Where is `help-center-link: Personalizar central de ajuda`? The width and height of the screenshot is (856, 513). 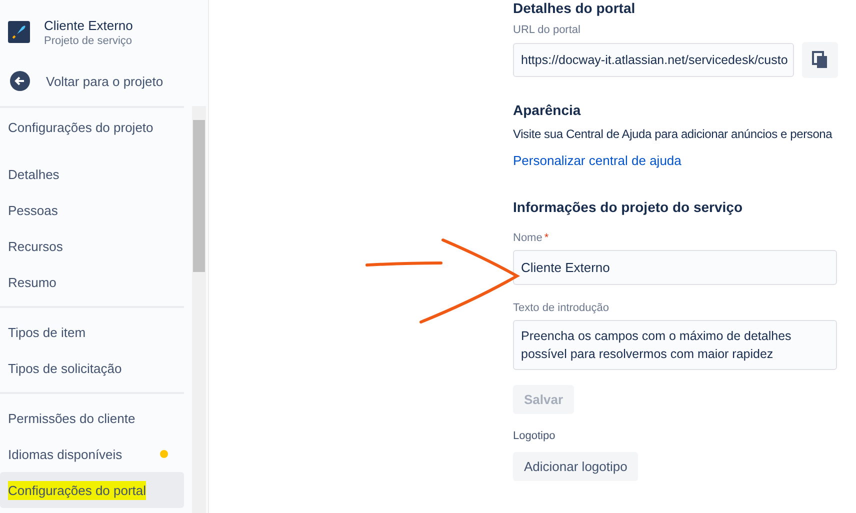 help-center-link: Personalizar central de ajuda is located at coordinates (597, 160).